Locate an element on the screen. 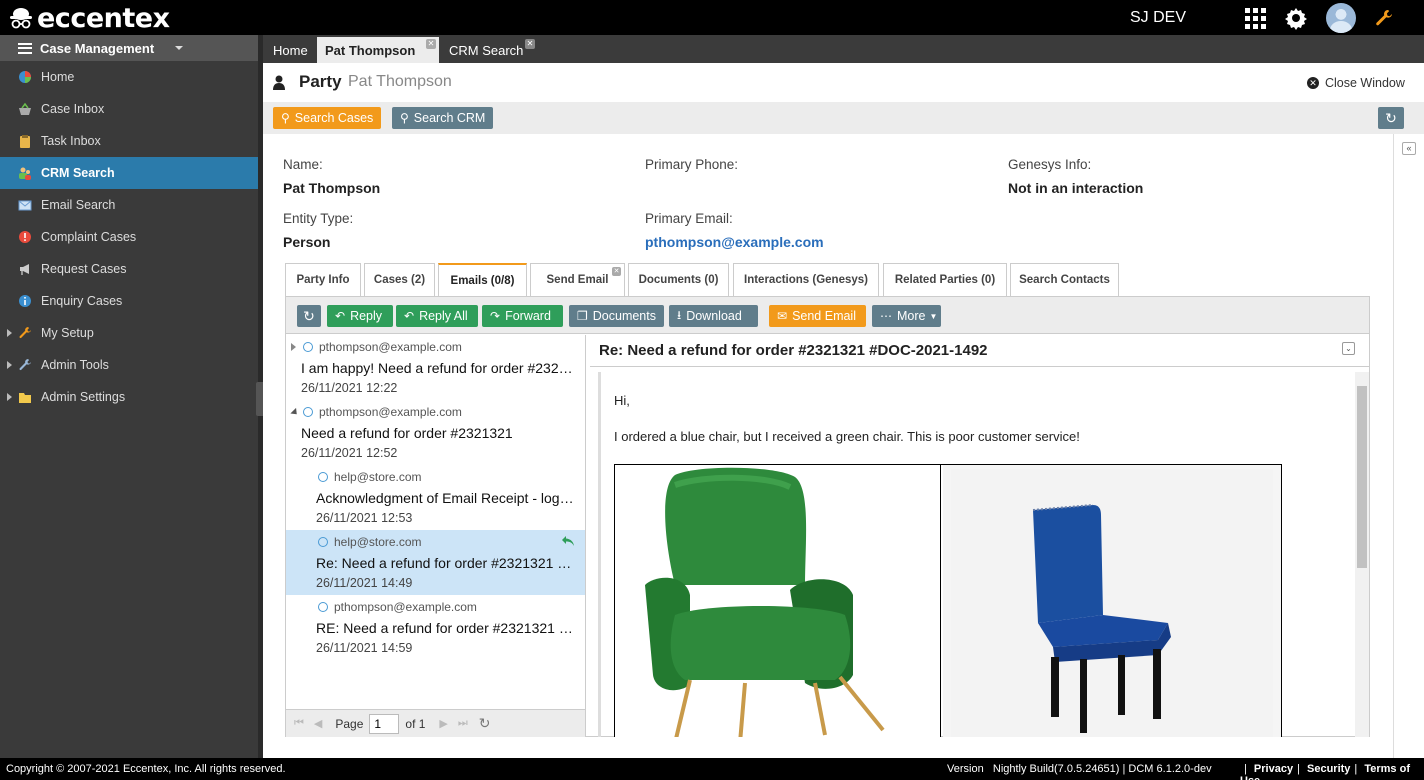 The image size is (1424, 780). collapse-arrow-icon is located at coordinates (295, 412).